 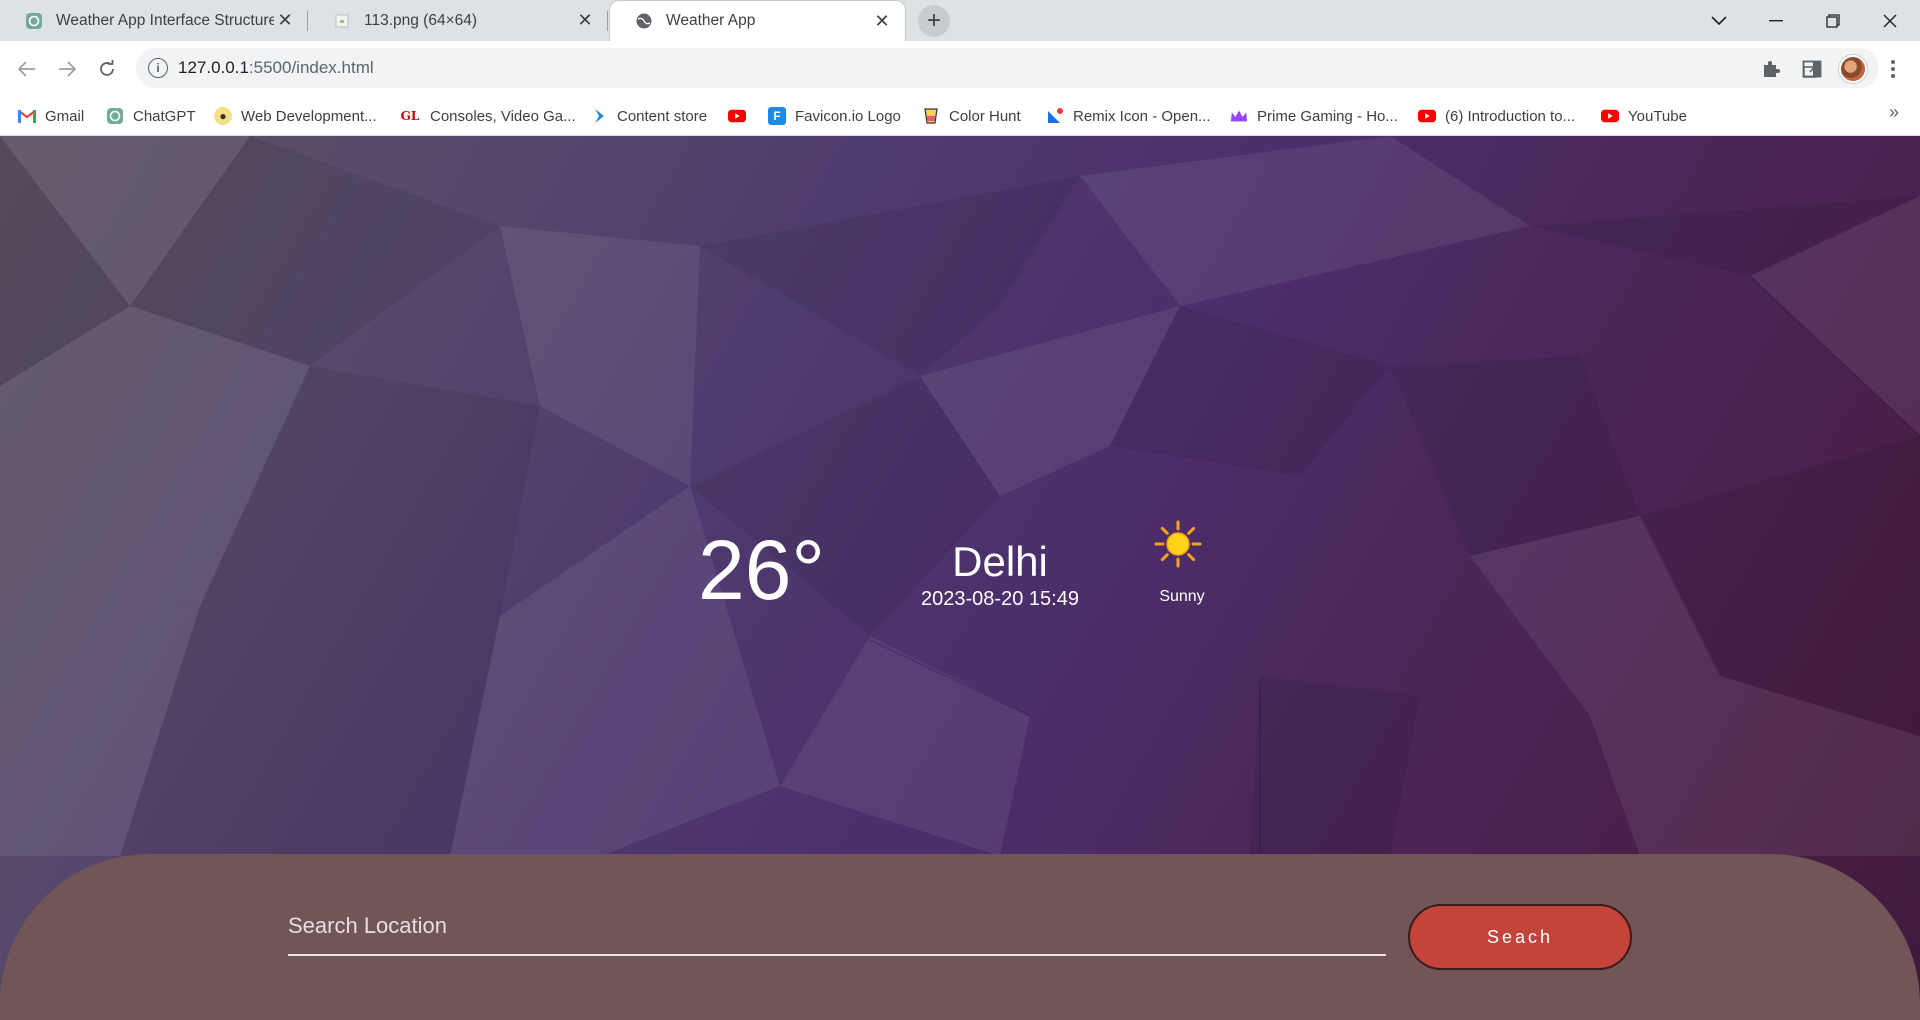 What do you see at coordinates (213, 67) in the screenshot?
I see `url-host: 127.0.0.1` at bounding box center [213, 67].